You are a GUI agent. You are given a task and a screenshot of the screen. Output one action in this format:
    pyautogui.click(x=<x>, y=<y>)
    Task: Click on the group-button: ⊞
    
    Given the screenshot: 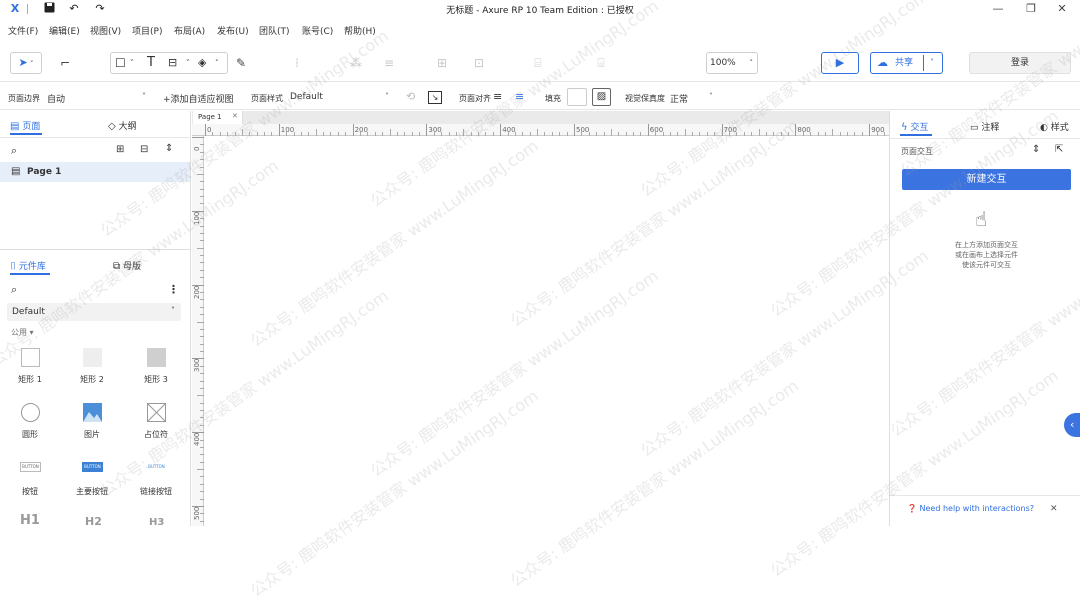 What is the action you would take?
    pyautogui.click(x=442, y=63)
    